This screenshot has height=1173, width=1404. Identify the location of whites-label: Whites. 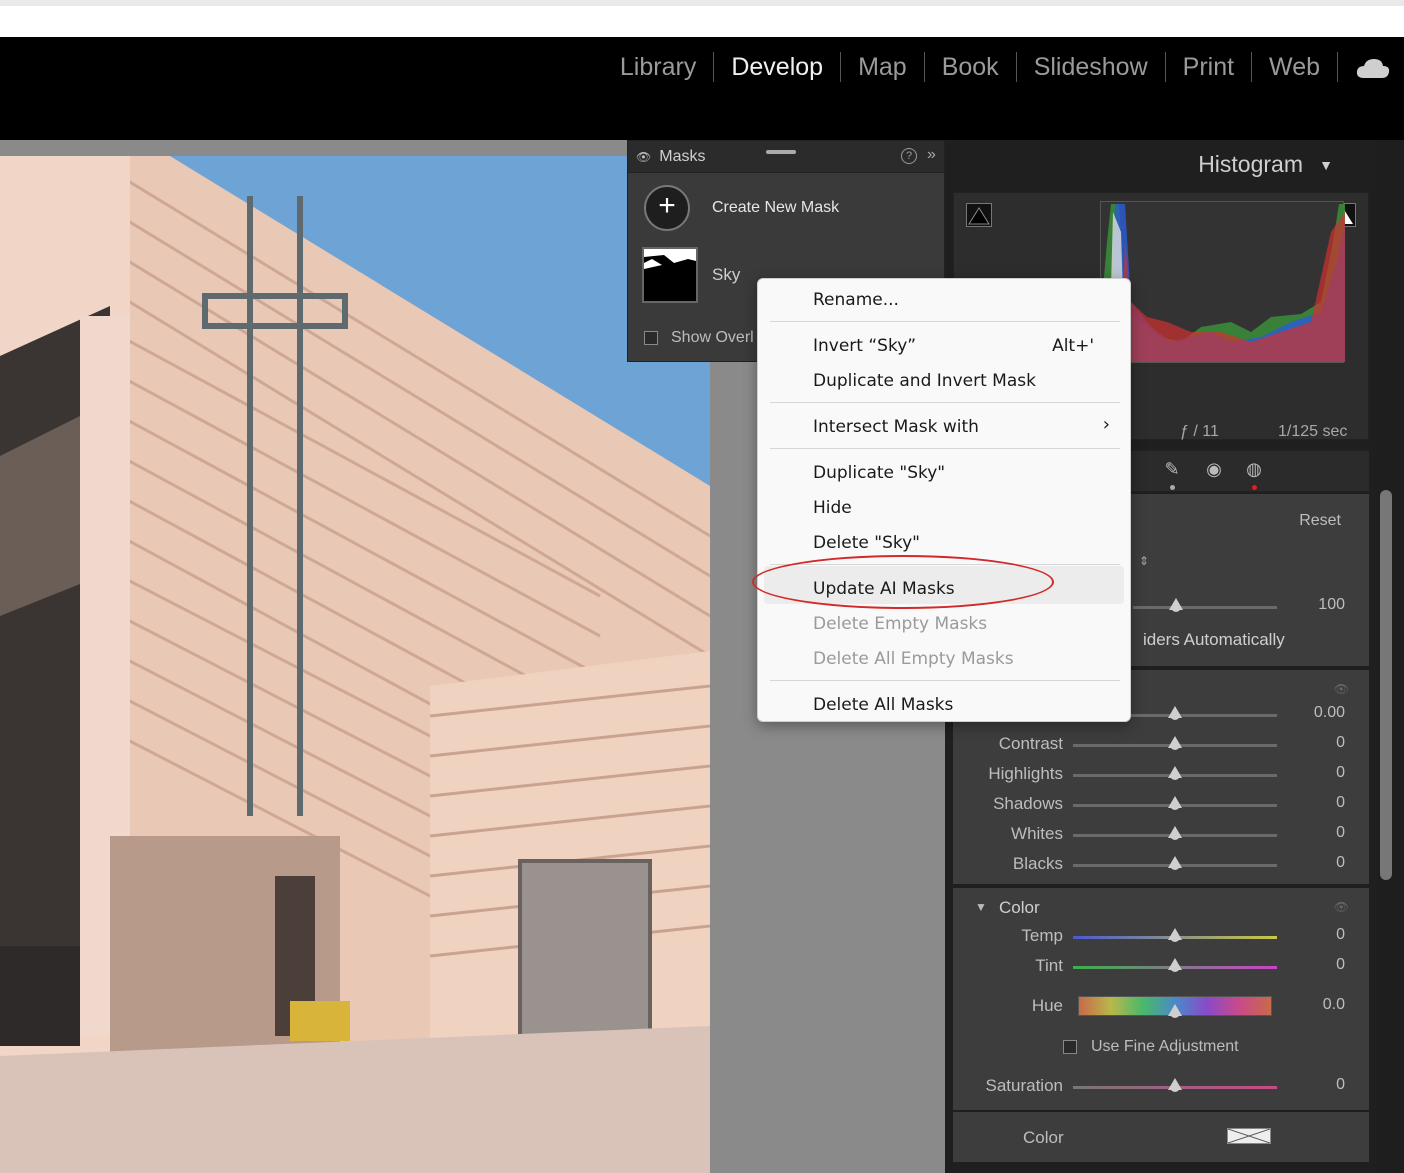
(1037, 833).